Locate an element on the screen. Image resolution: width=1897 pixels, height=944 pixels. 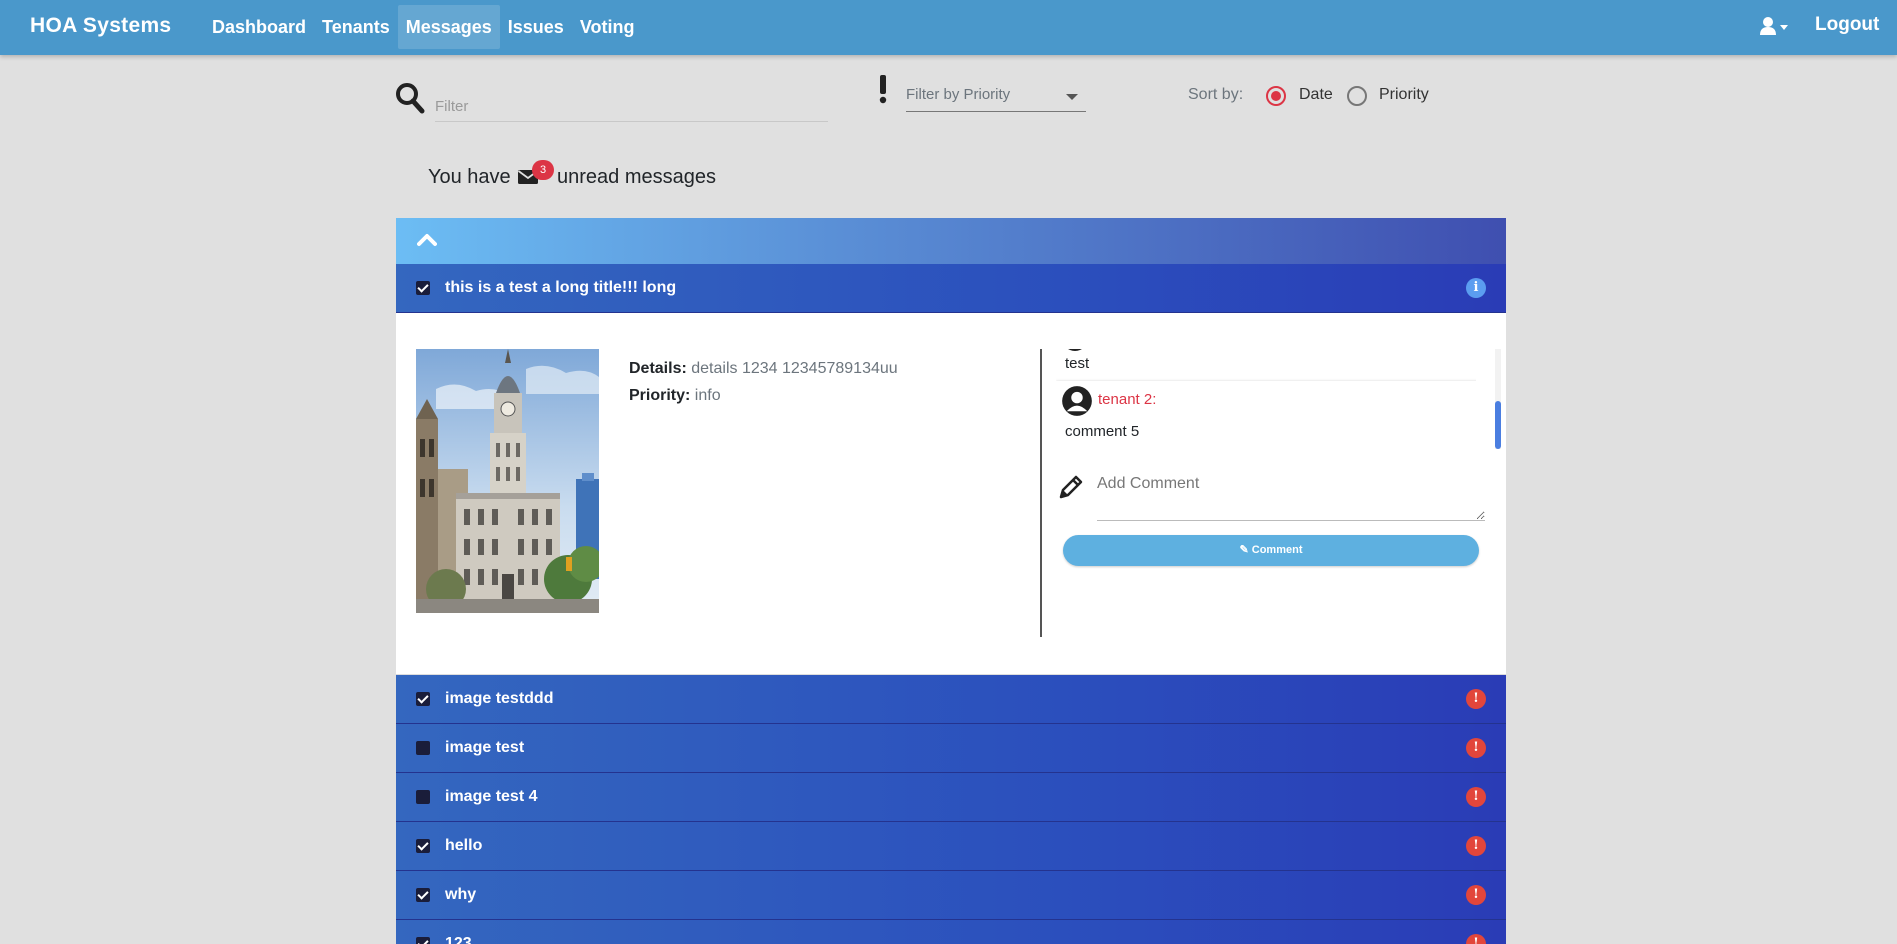
comments-list: test tenant 2: comment 5 is located at coordinates (1266, 399).